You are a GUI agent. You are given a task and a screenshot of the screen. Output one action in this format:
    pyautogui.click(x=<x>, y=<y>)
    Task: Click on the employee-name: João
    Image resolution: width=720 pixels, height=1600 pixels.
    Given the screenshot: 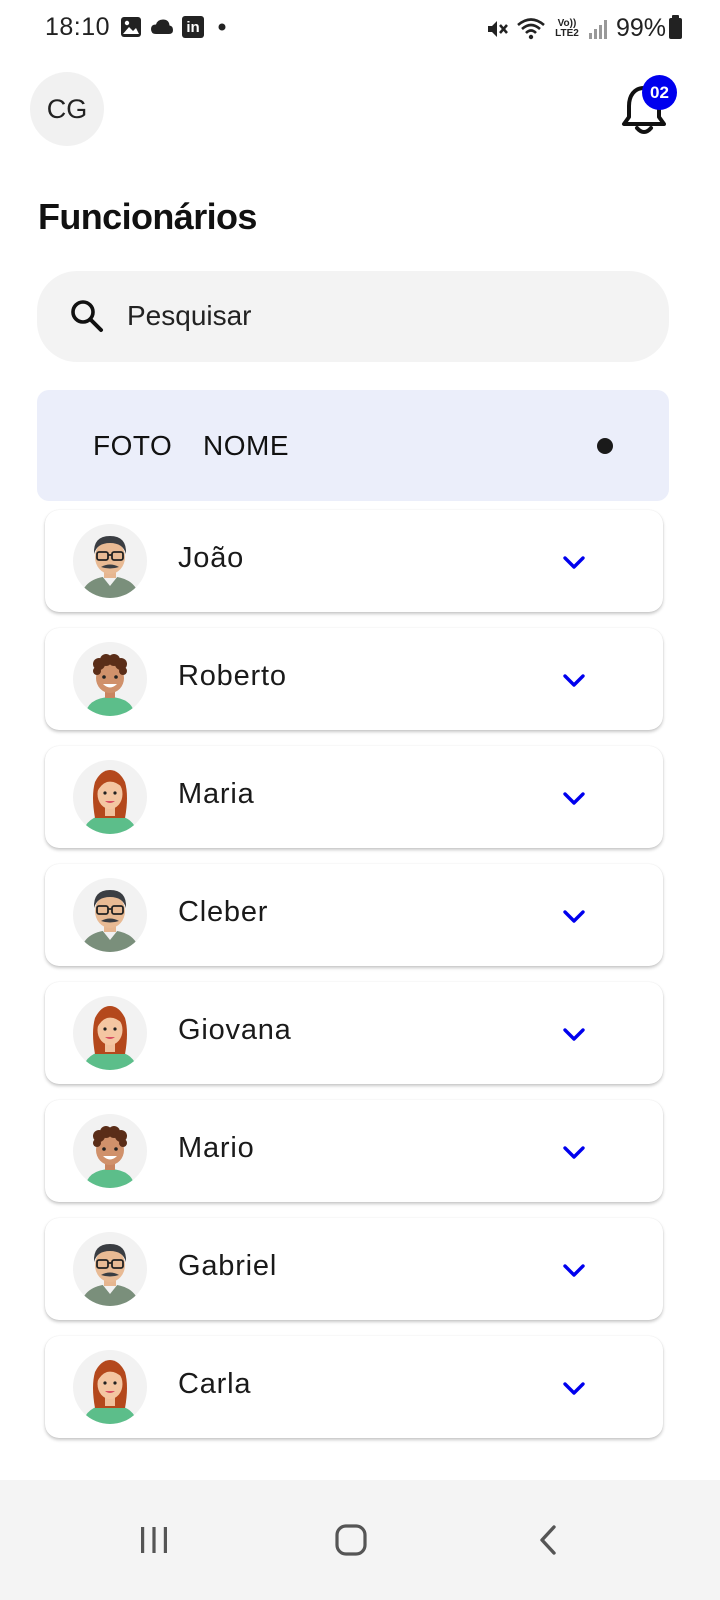 What is the action you would take?
    pyautogui.click(x=211, y=558)
    